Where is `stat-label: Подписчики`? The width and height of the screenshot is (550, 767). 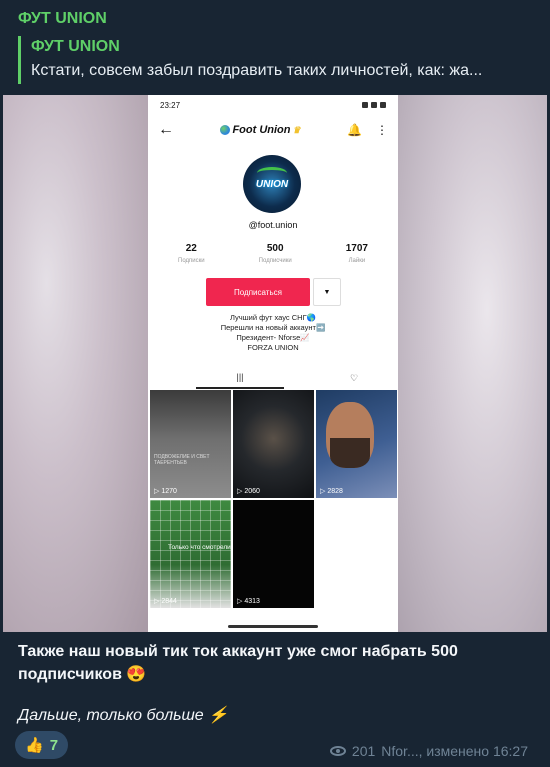 stat-label: Подписчики is located at coordinates (275, 261).